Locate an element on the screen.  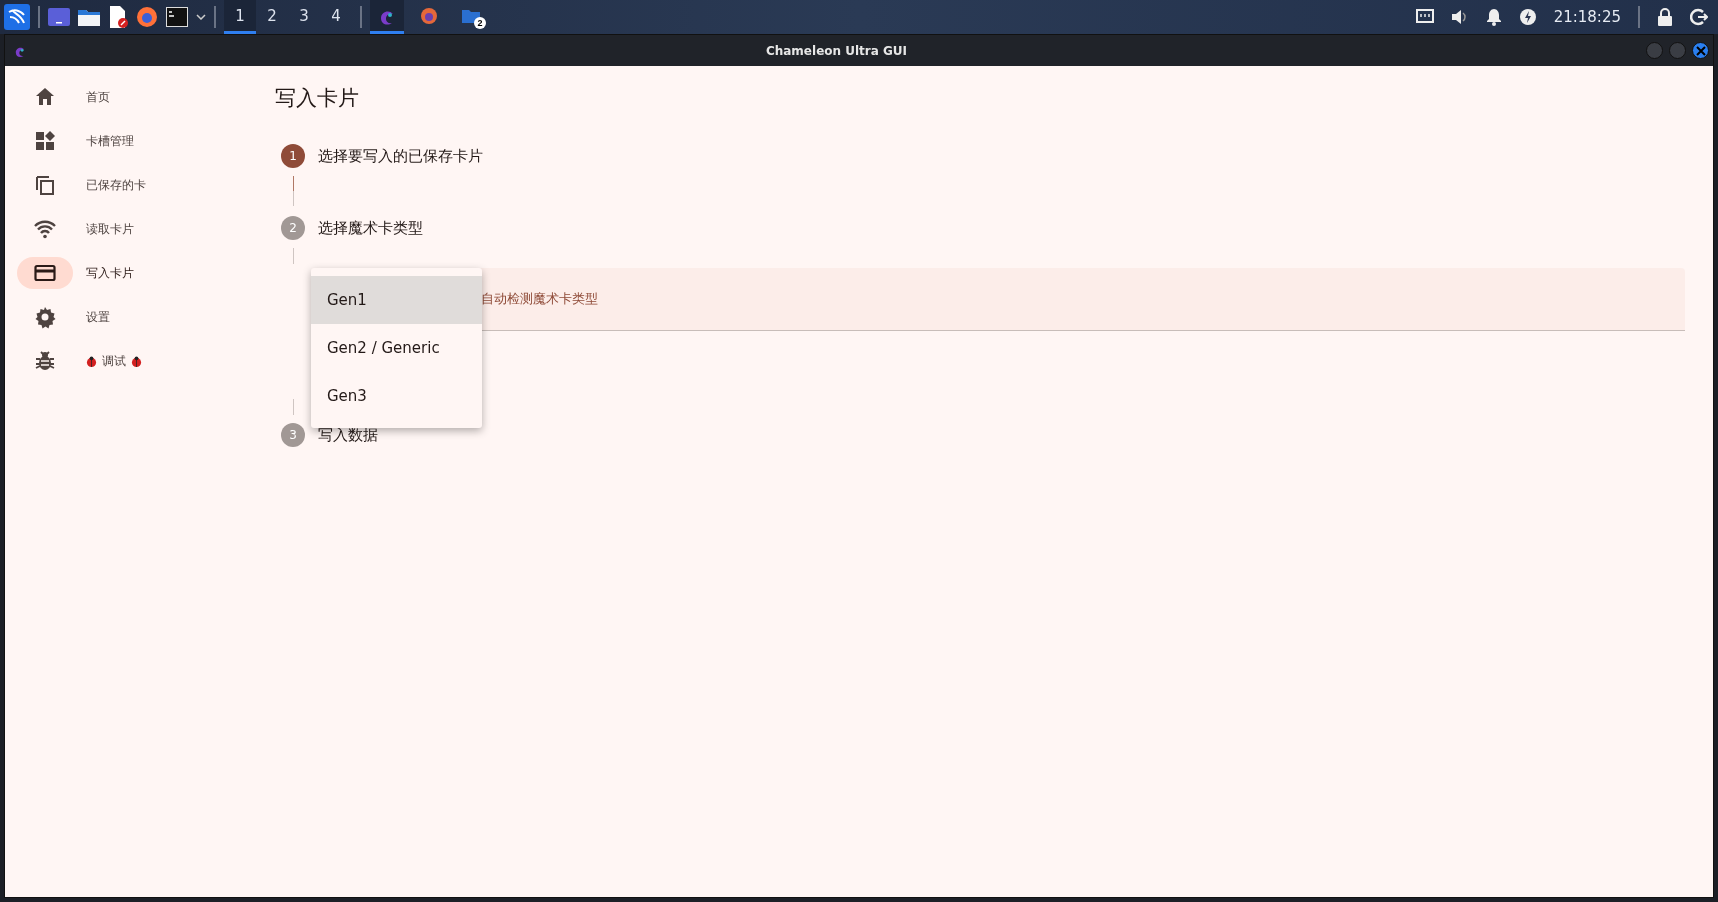
lock-icon is located at coordinates (1665, 17).